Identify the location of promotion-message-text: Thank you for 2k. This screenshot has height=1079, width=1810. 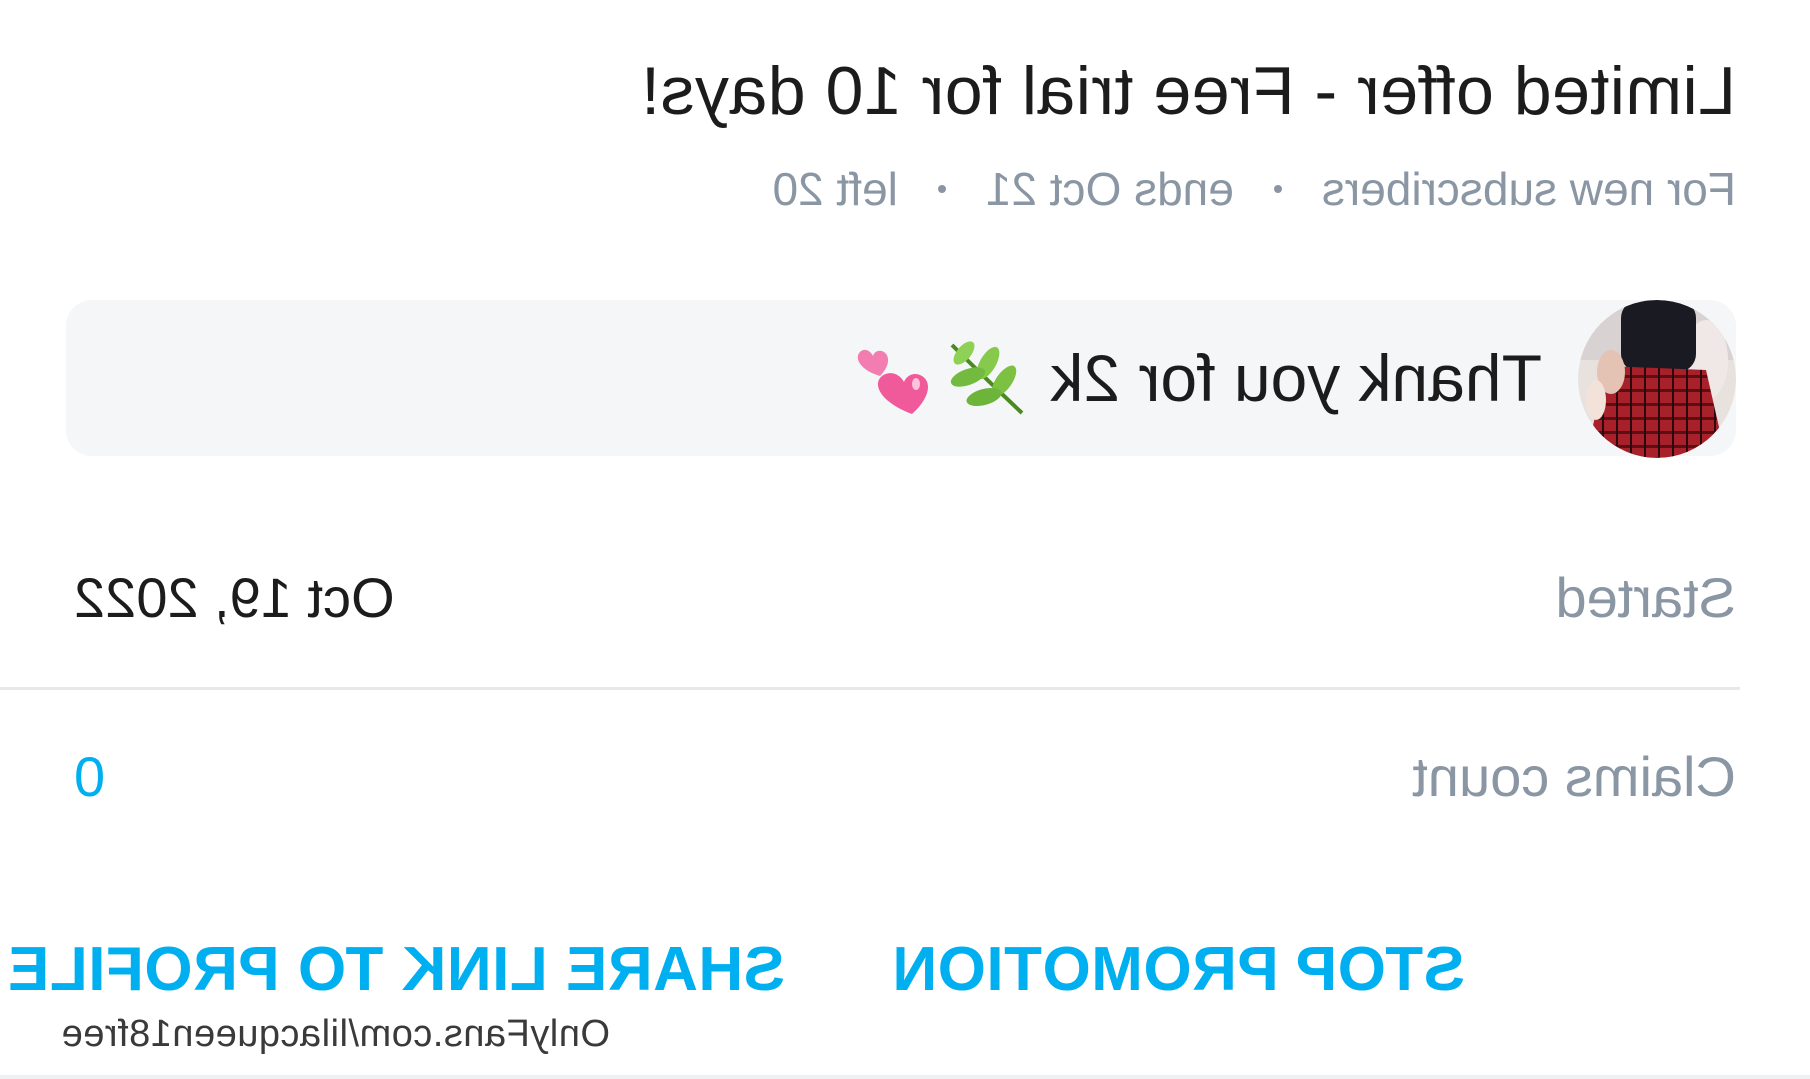
(1296, 378).